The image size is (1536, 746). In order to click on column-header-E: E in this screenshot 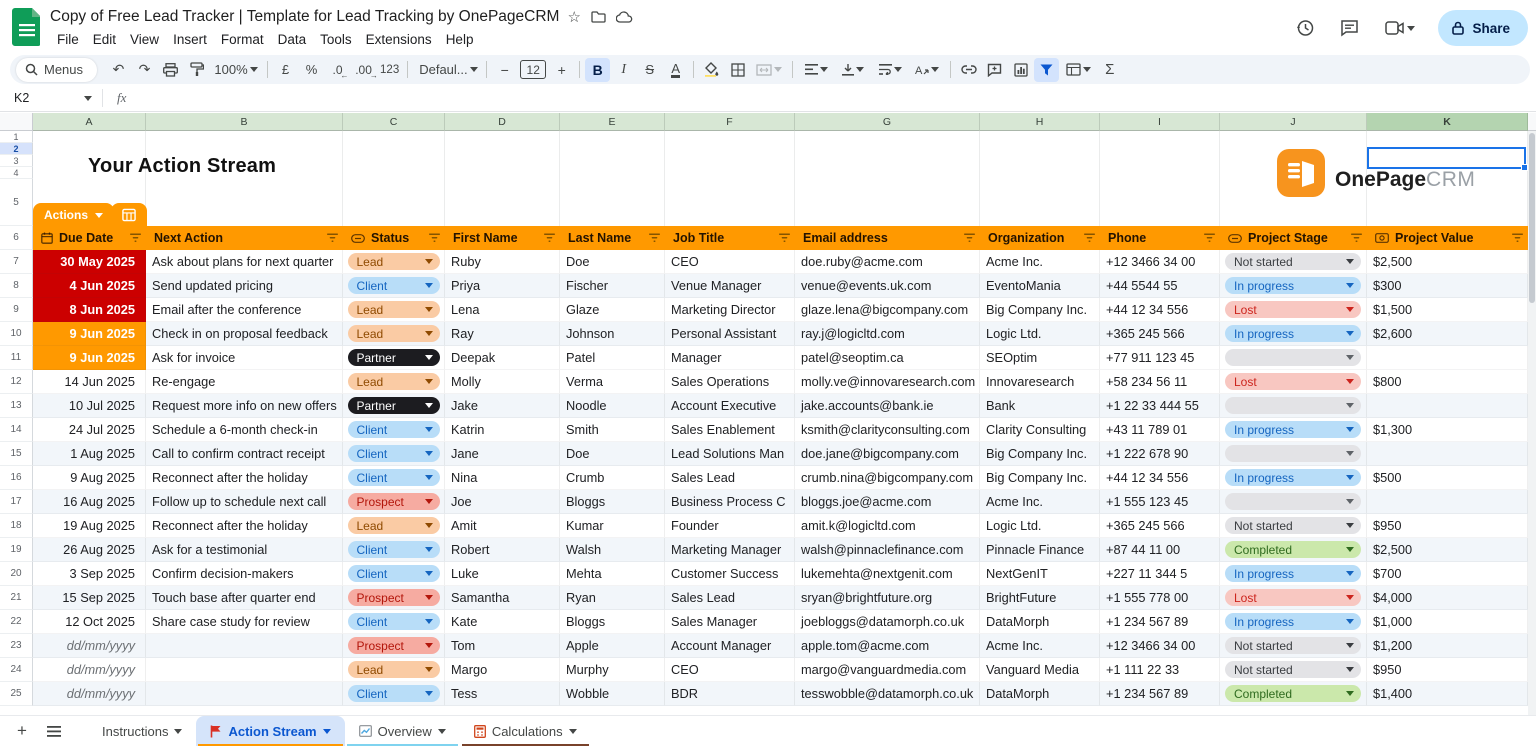, I will do `click(612, 122)`.